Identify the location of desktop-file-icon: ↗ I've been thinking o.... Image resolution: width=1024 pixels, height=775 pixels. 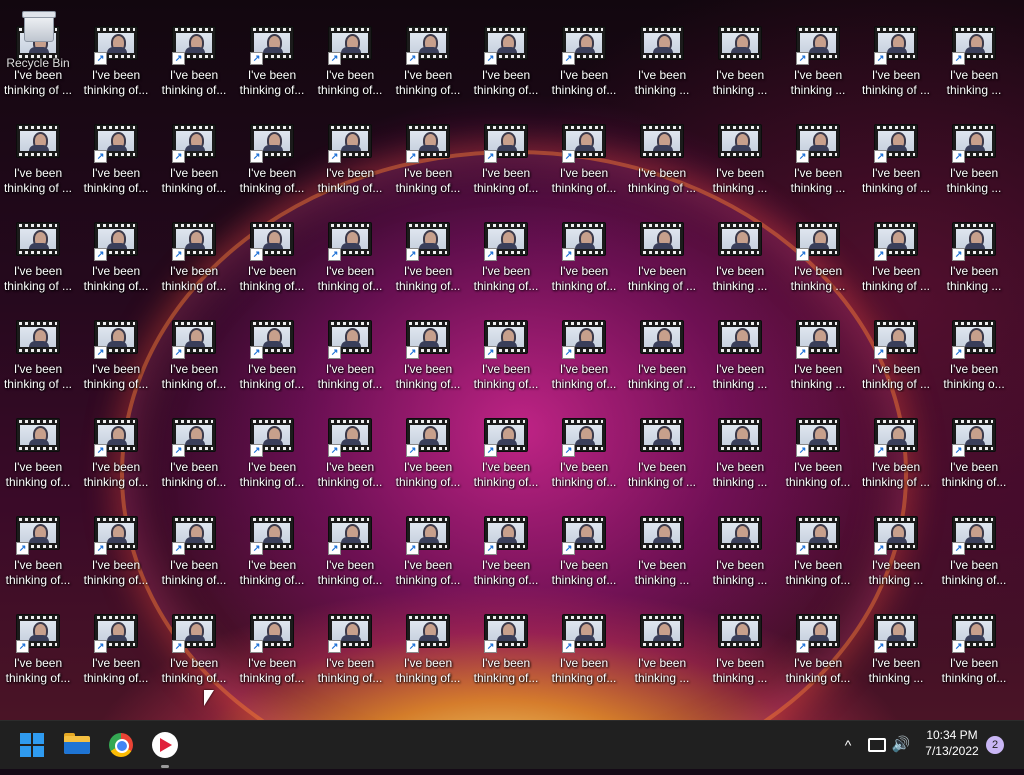
(974, 360).